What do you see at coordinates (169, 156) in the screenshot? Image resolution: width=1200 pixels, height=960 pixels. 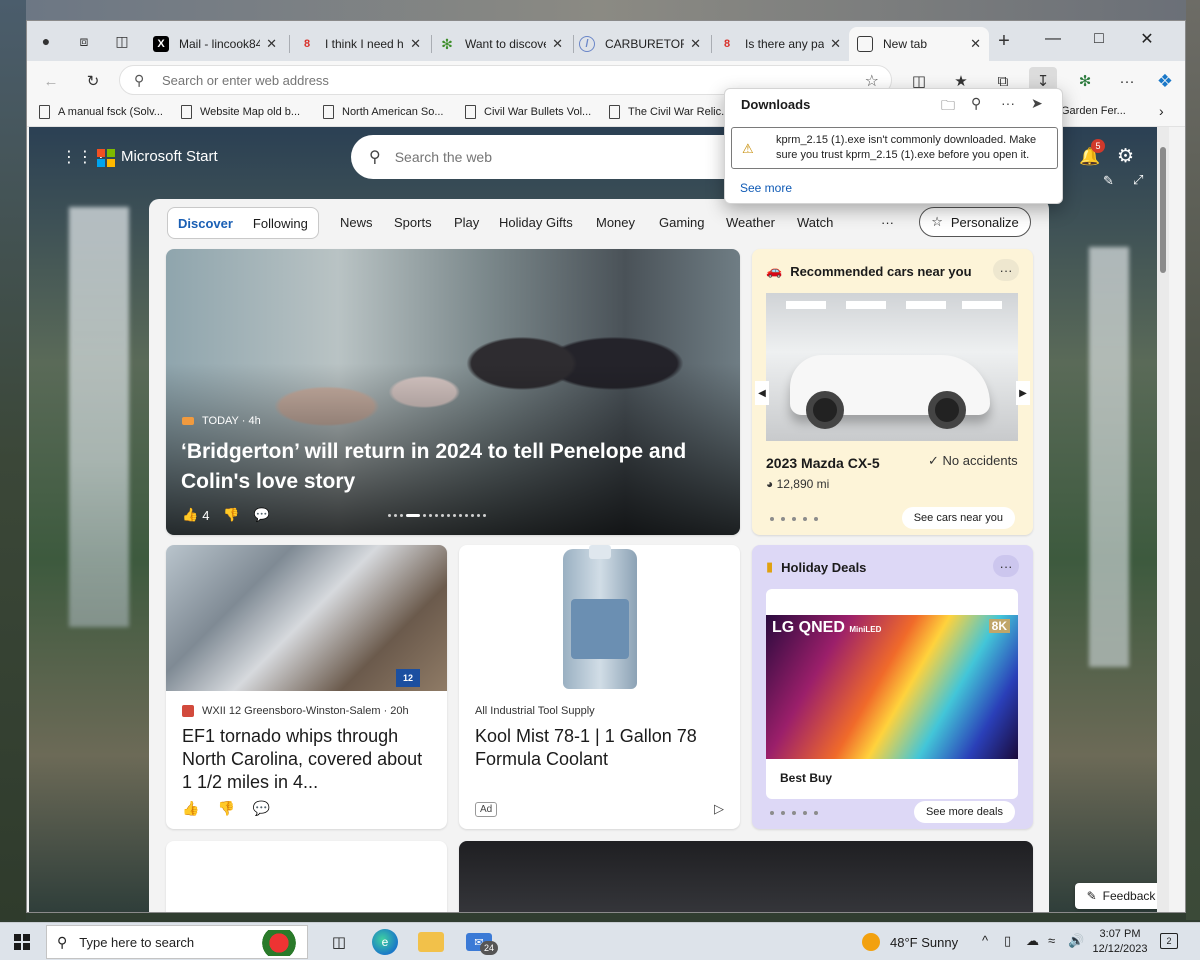 I see `start-brand: Microsoft Start` at bounding box center [169, 156].